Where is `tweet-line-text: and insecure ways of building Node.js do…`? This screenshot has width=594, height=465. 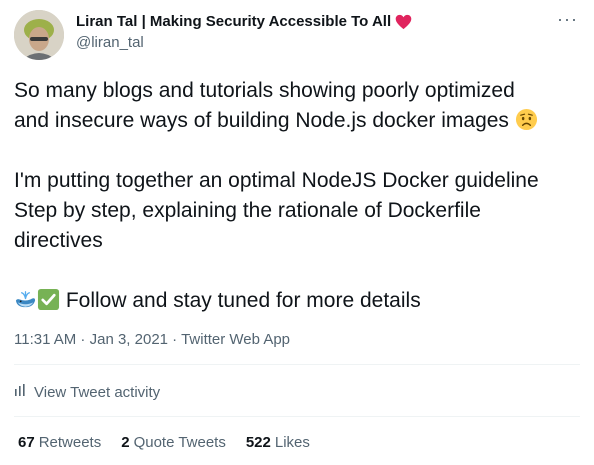 tweet-line-text: and insecure ways of building Node.js do… is located at coordinates (261, 120).